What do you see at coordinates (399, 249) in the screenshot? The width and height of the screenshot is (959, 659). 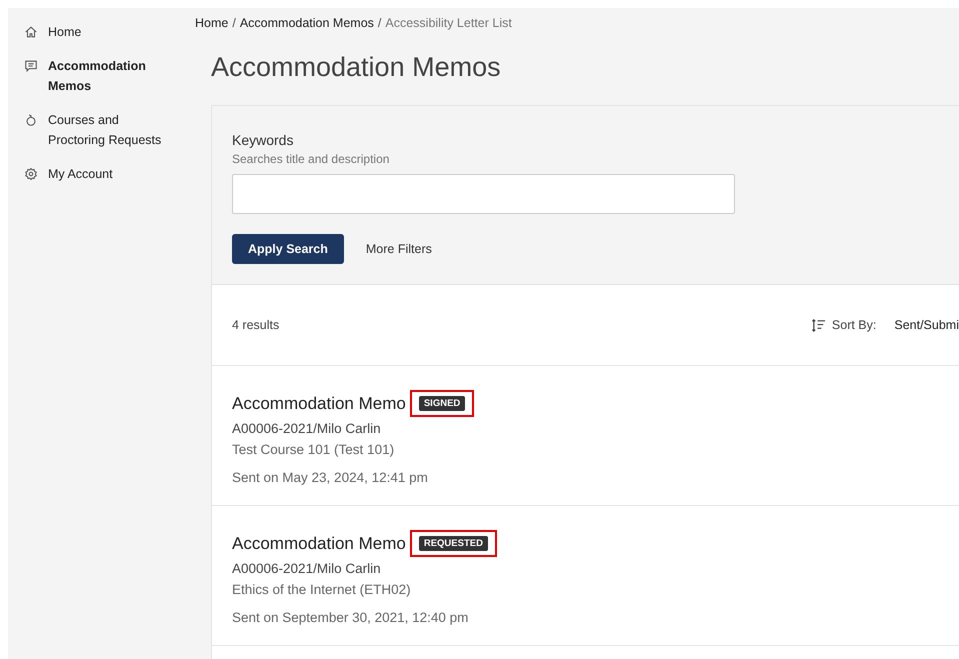 I see `more-filters-button: More Filters` at bounding box center [399, 249].